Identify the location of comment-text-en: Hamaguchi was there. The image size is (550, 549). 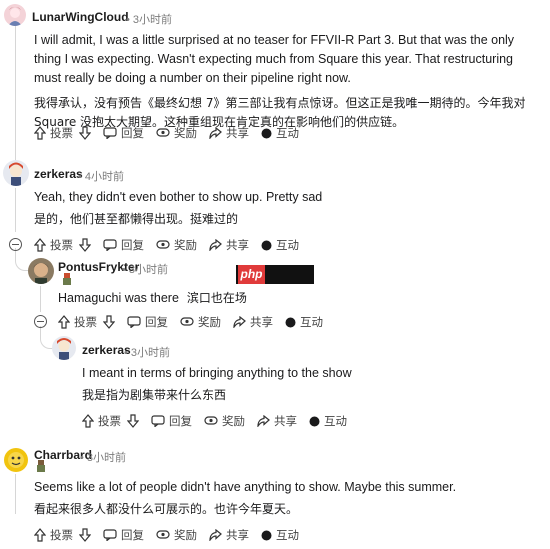
(118, 298).